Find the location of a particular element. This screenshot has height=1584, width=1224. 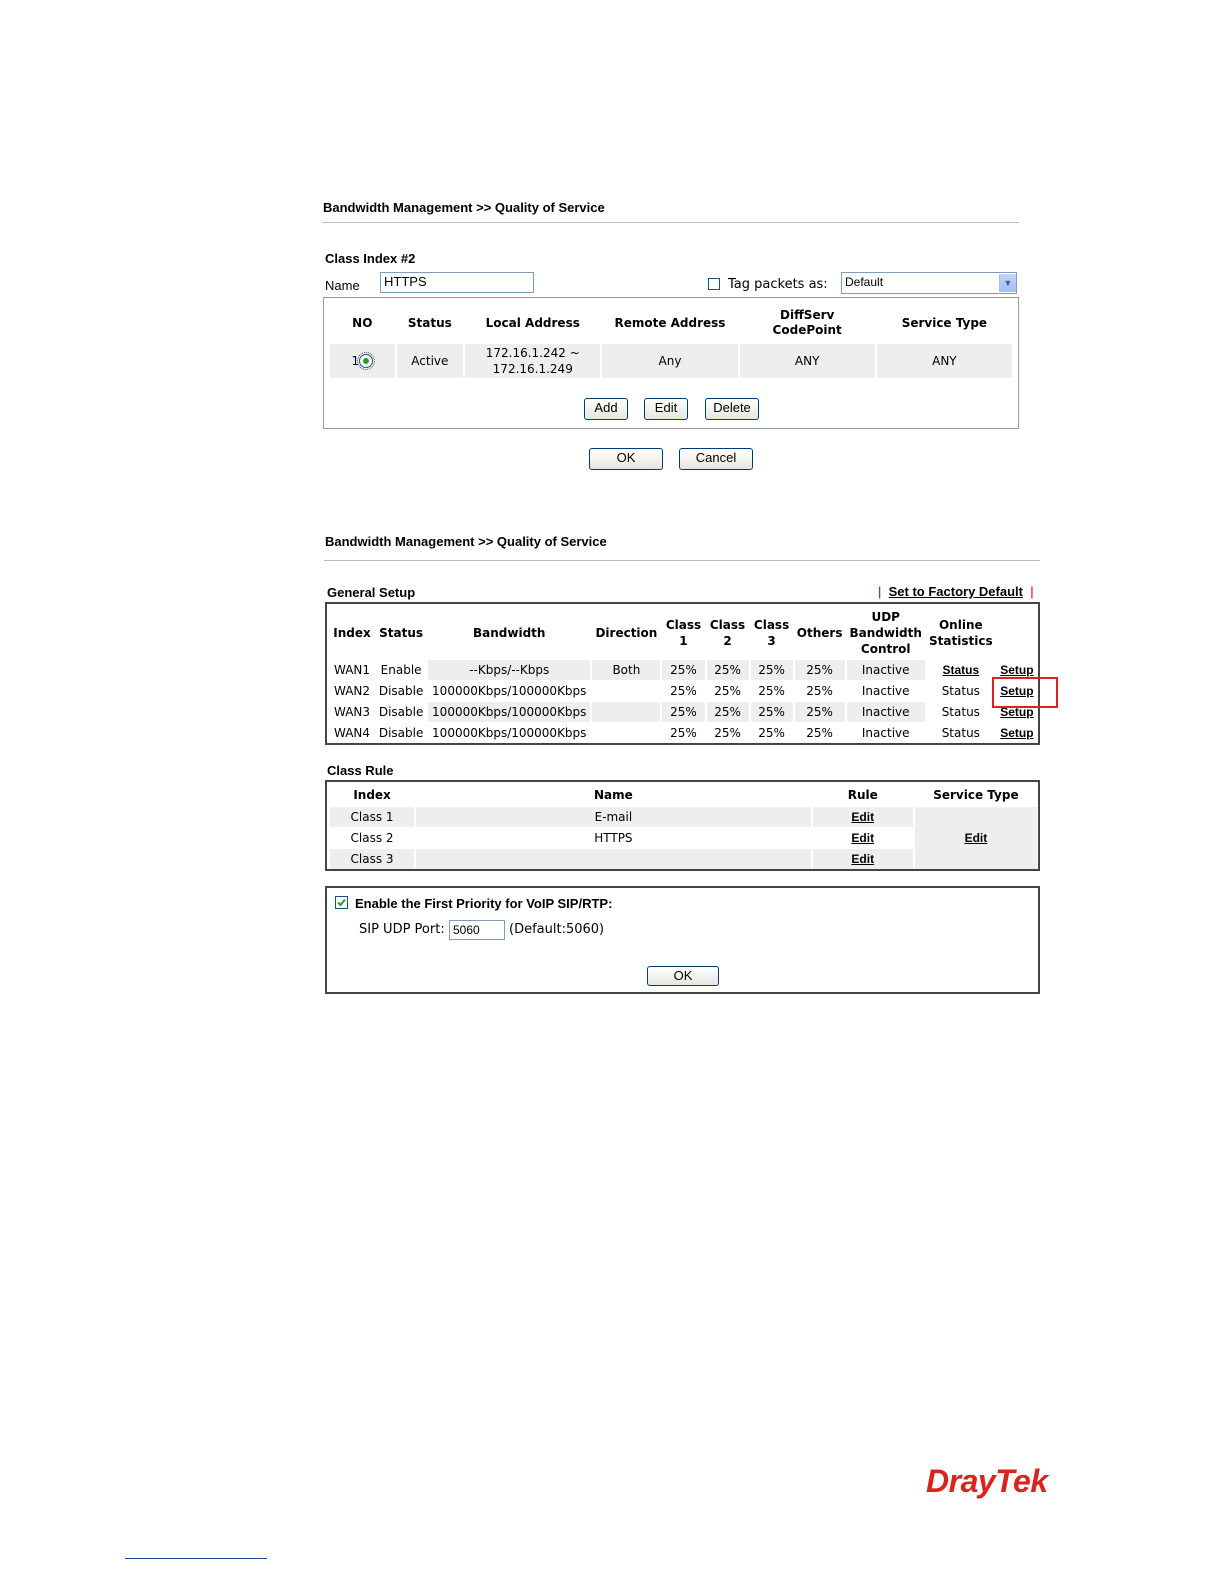

wan4-index: WAN4 is located at coordinates (352, 733).